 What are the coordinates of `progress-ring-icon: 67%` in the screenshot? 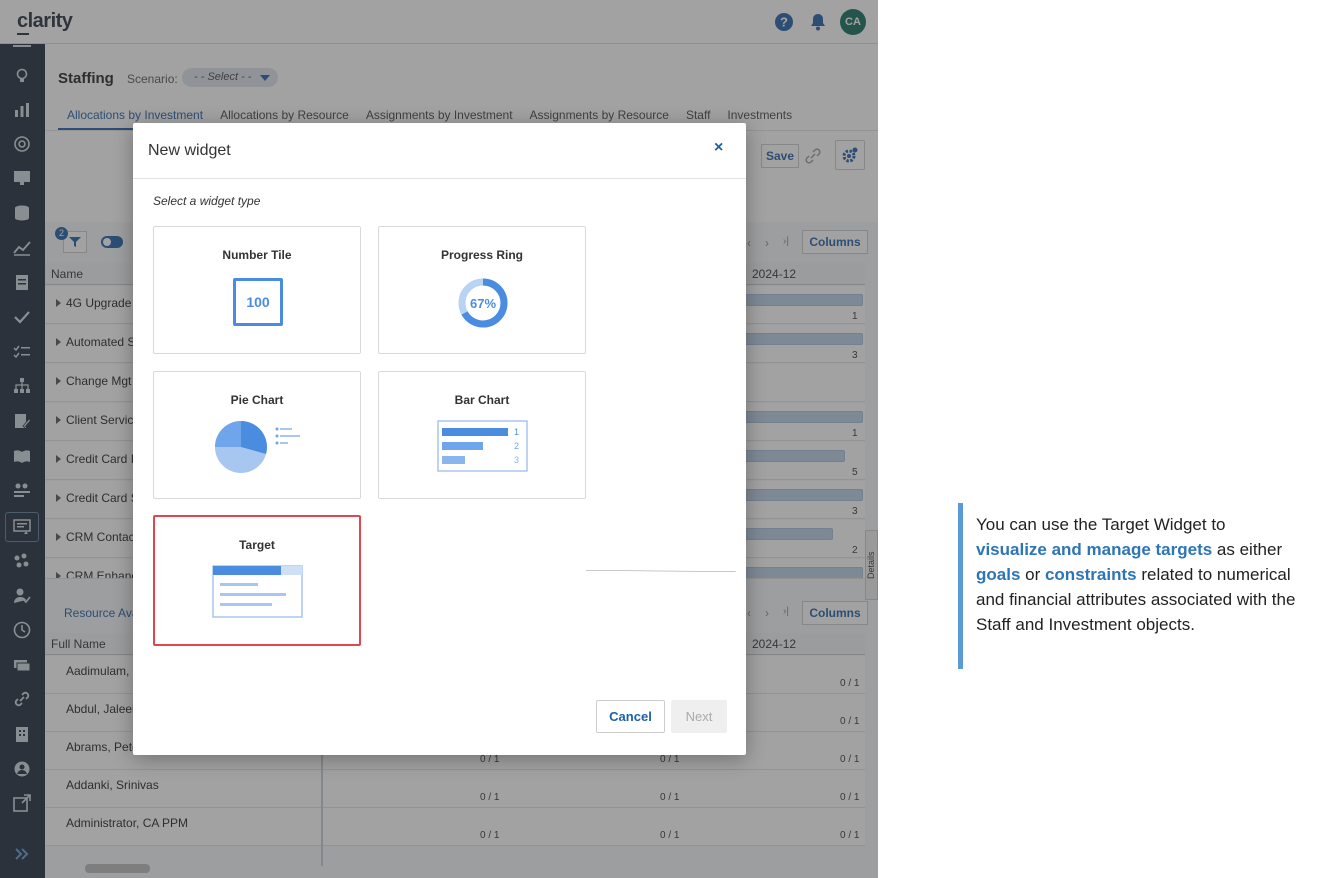 It's located at (483, 303).